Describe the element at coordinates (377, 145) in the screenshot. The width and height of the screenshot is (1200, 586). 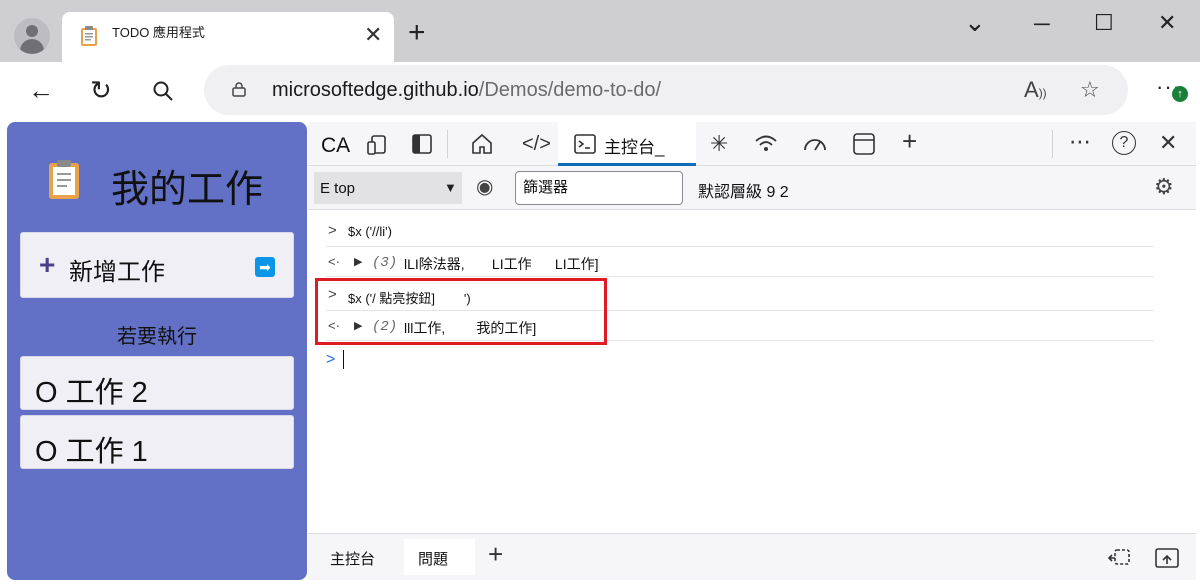
I see `device-emulation-icon` at that location.